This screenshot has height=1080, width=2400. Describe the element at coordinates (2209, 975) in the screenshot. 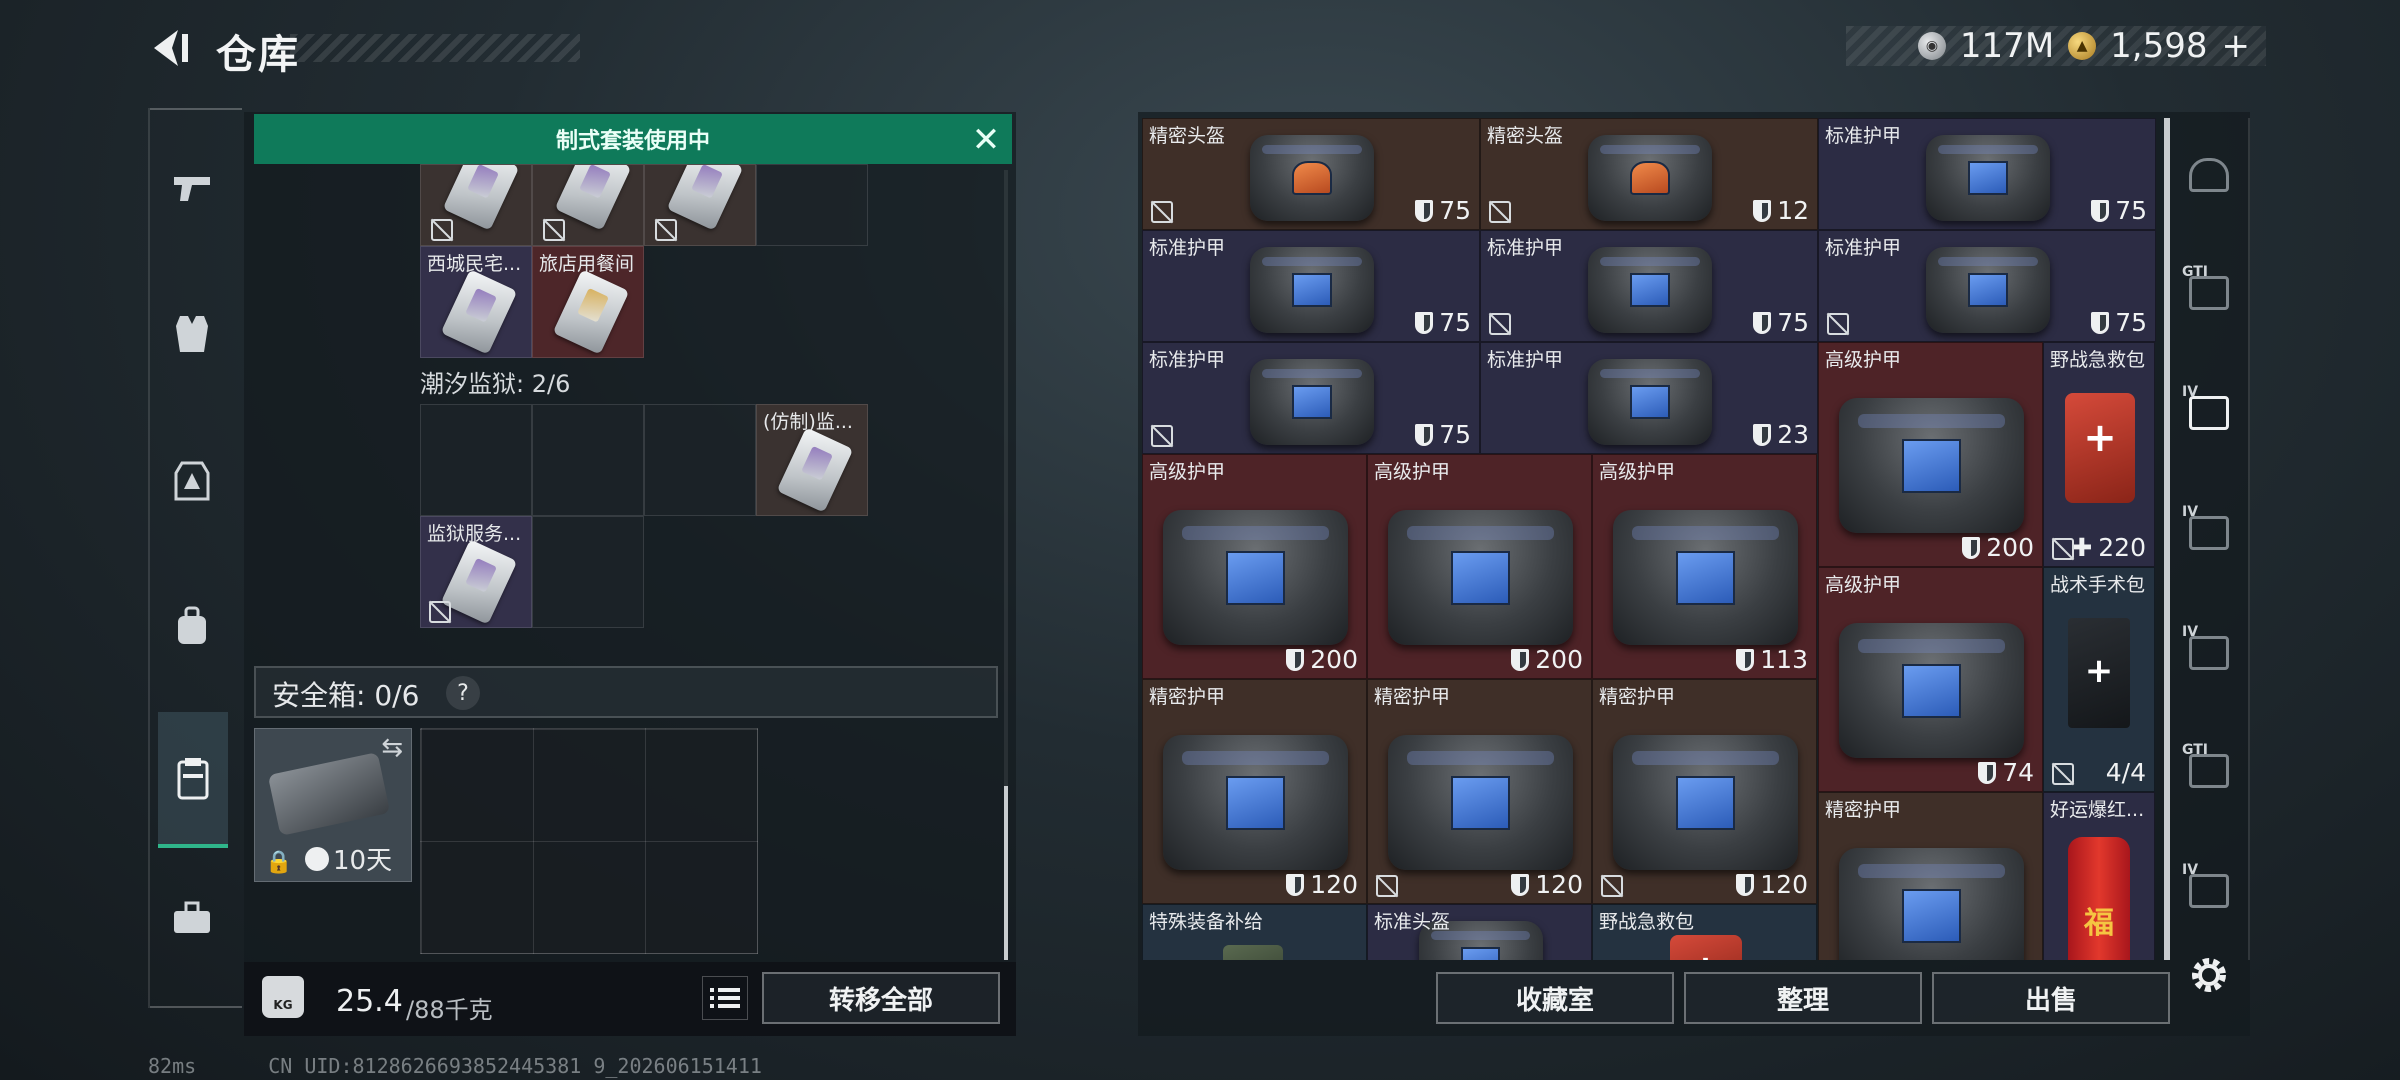

I see `gear-icon` at that location.